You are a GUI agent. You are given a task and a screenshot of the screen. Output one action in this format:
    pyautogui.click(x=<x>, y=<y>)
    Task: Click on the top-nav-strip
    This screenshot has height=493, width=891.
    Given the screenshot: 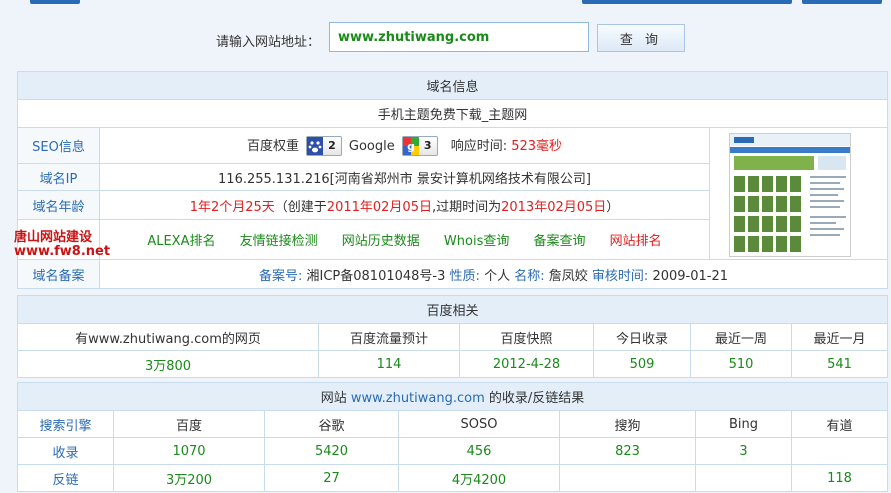 What is the action you would take?
    pyautogui.click(x=445, y=4)
    